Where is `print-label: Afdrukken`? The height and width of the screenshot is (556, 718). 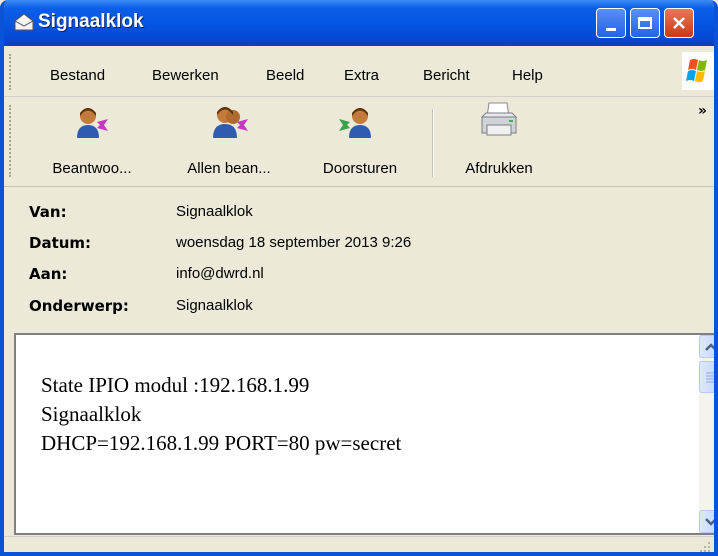 print-label: Afdrukken is located at coordinates (499, 168).